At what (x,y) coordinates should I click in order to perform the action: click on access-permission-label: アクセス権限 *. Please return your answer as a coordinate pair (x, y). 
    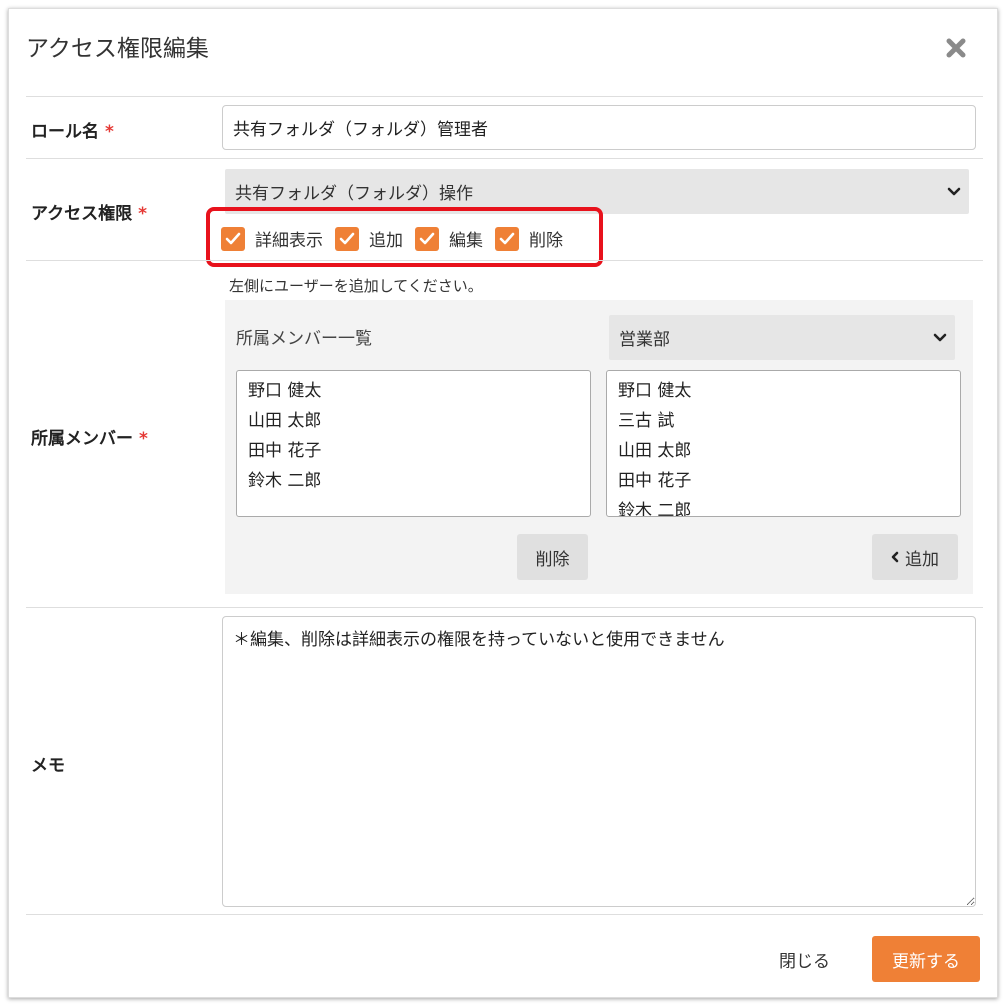
    Looking at the image, I should click on (89, 214).